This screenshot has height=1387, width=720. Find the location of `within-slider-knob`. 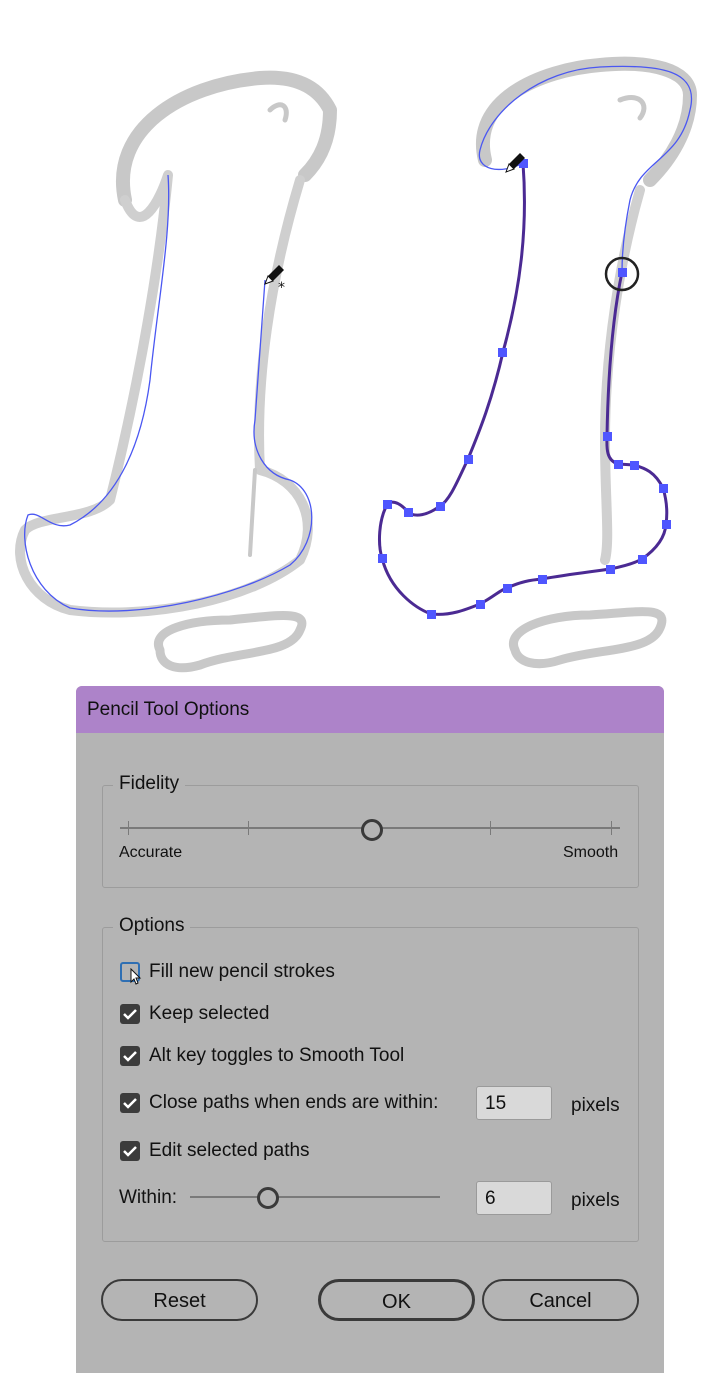

within-slider-knob is located at coordinates (268, 1198).